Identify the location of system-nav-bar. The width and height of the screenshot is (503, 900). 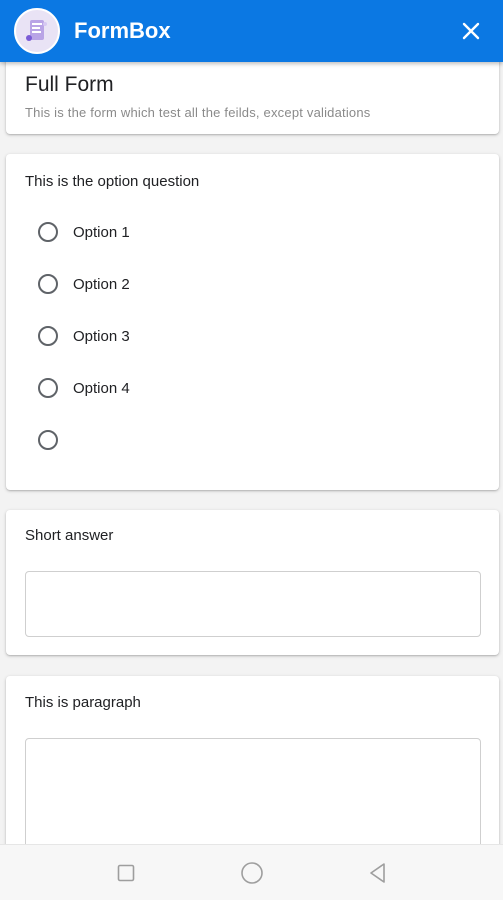
(251, 872).